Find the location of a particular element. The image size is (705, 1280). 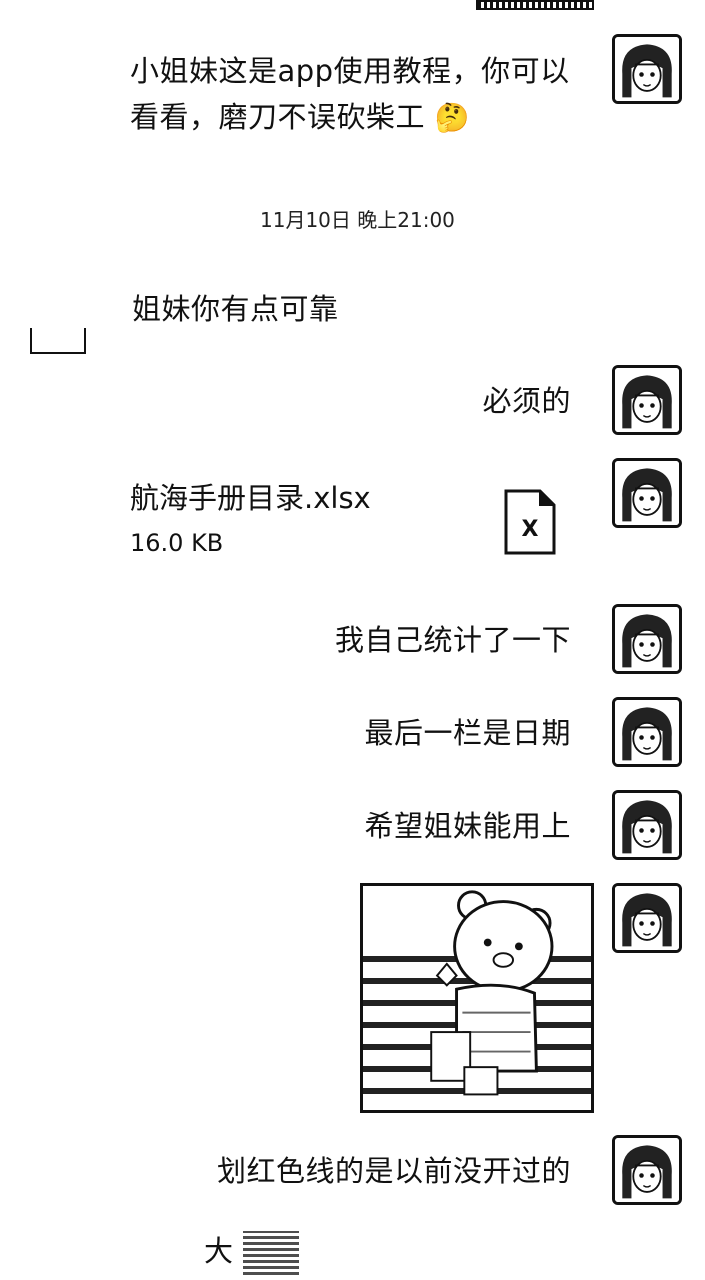

file-name: 航海手册目录.xlsx is located at coordinates (250, 498).